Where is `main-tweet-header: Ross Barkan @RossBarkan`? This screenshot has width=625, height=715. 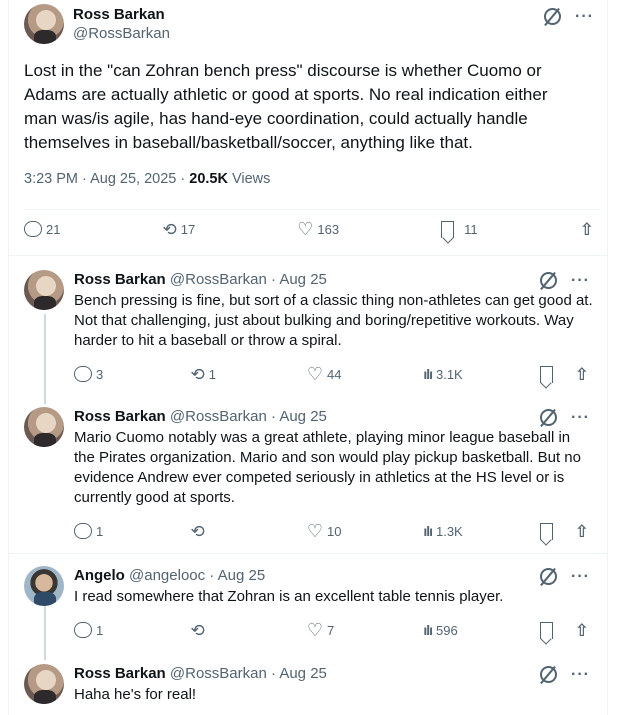
main-tweet-header: Ross Barkan @RossBarkan is located at coordinates (97, 24).